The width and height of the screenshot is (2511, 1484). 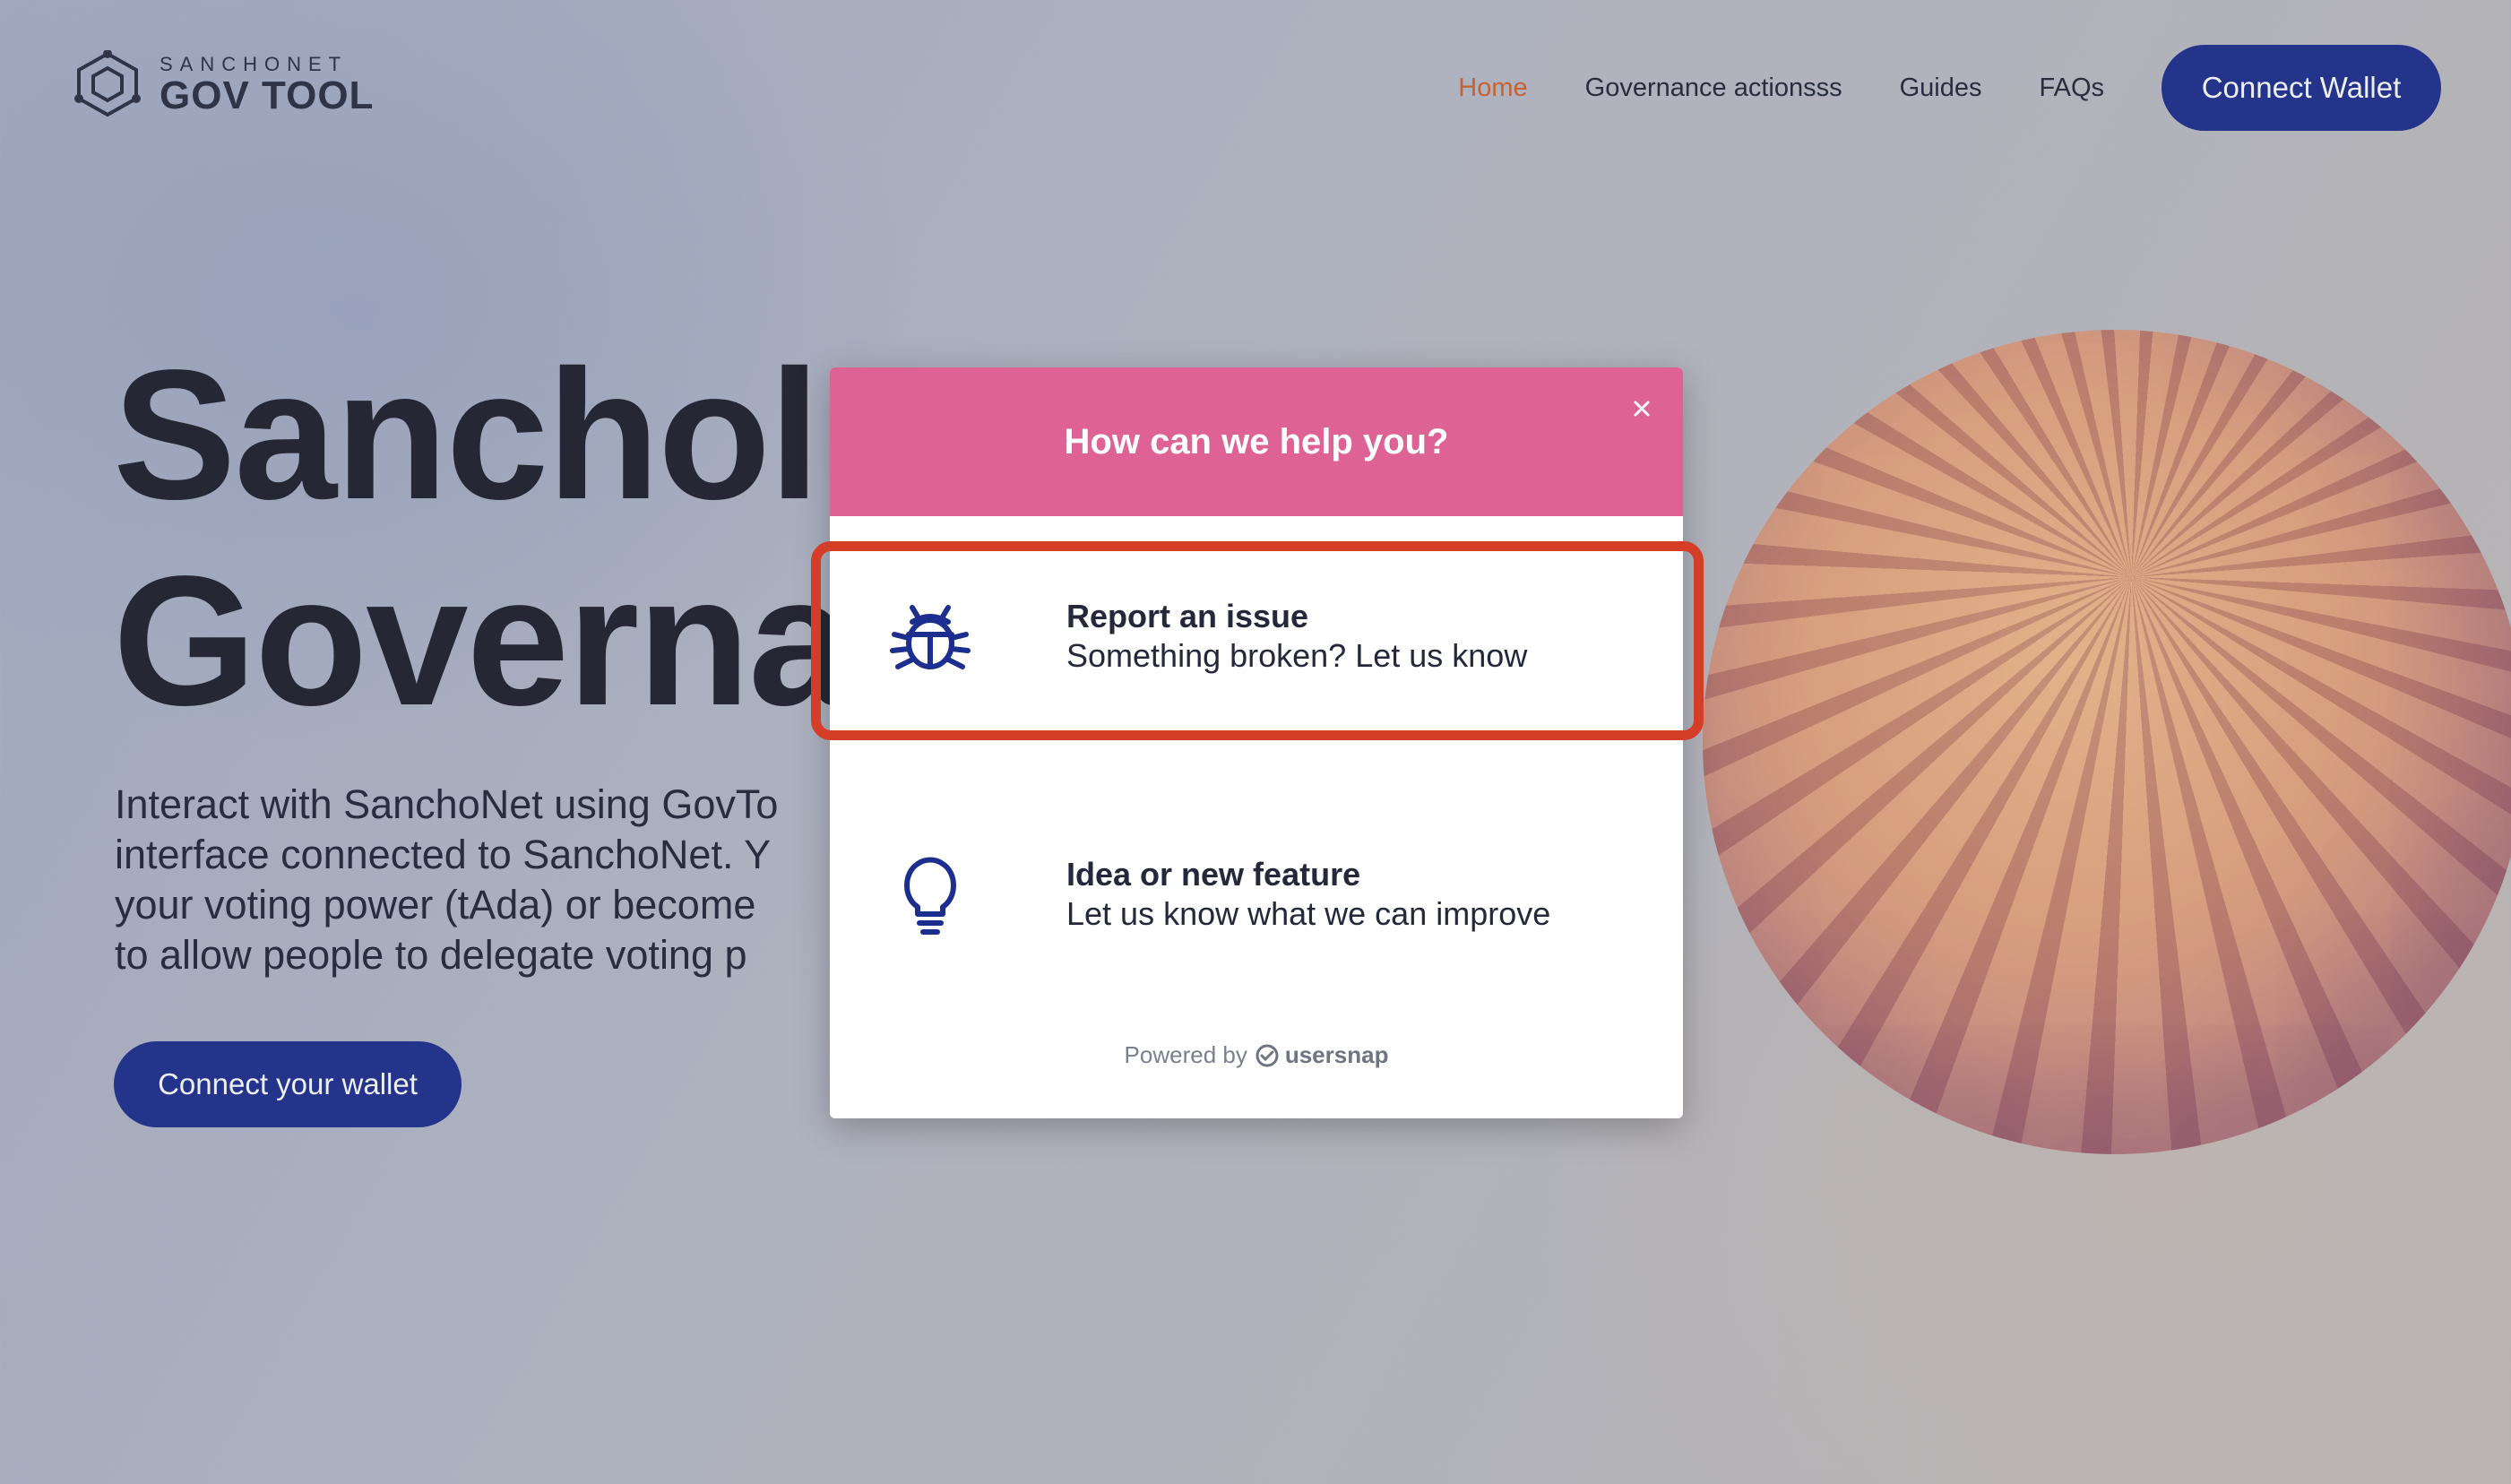 What do you see at coordinates (1267, 1055) in the screenshot?
I see `usersnap-logo-icon` at bounding box center [1267, 1055].